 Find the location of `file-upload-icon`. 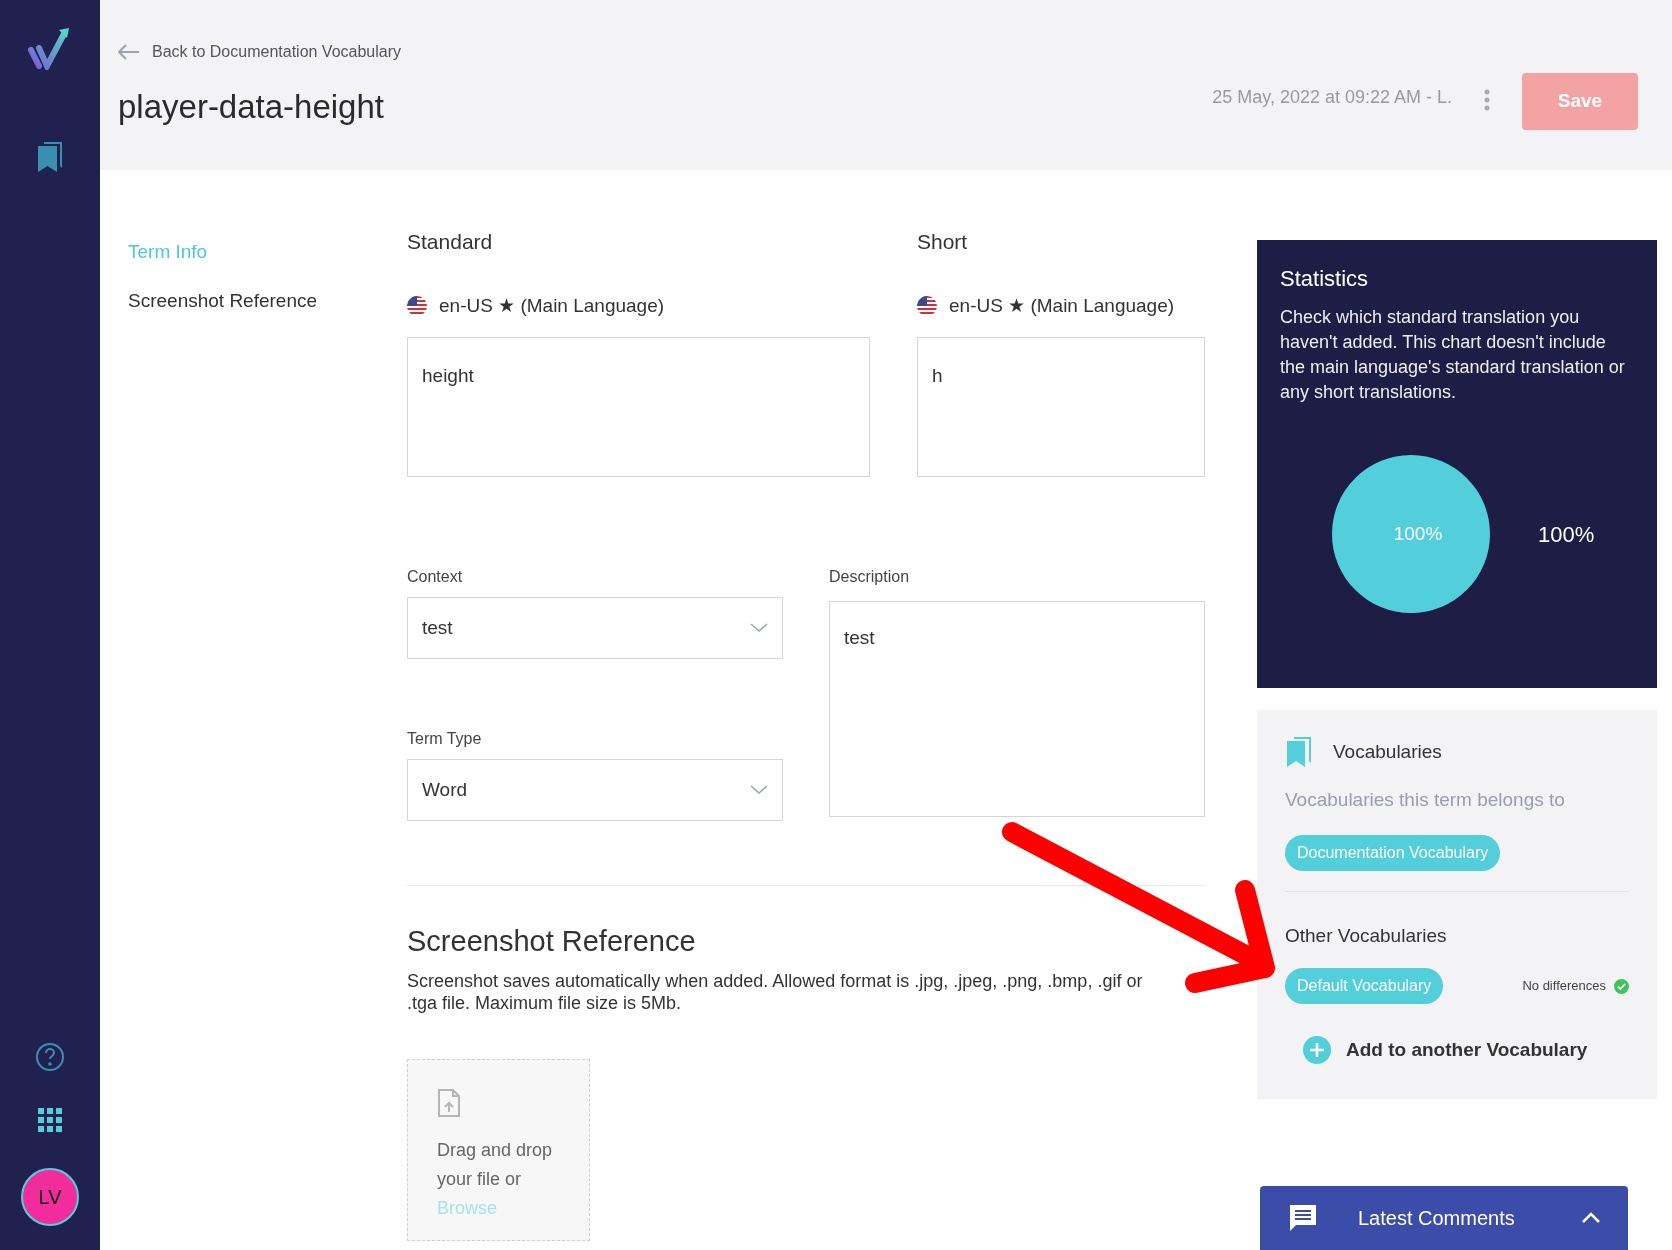

file-upload-icon is located at coordinates (449, 1102).